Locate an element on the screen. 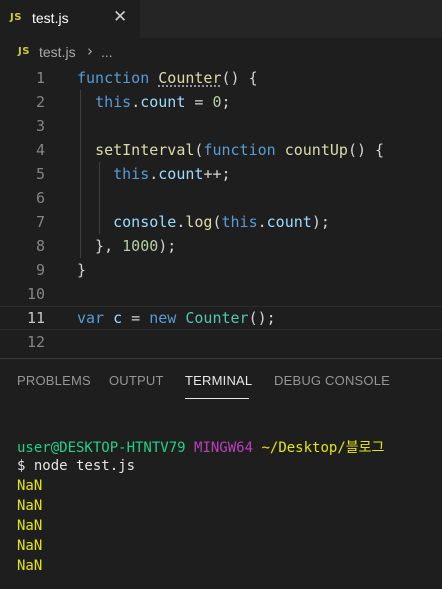 The height and width of the screenshot is (589, 442). code-line: 9 } is located at coordinates (221, 270).